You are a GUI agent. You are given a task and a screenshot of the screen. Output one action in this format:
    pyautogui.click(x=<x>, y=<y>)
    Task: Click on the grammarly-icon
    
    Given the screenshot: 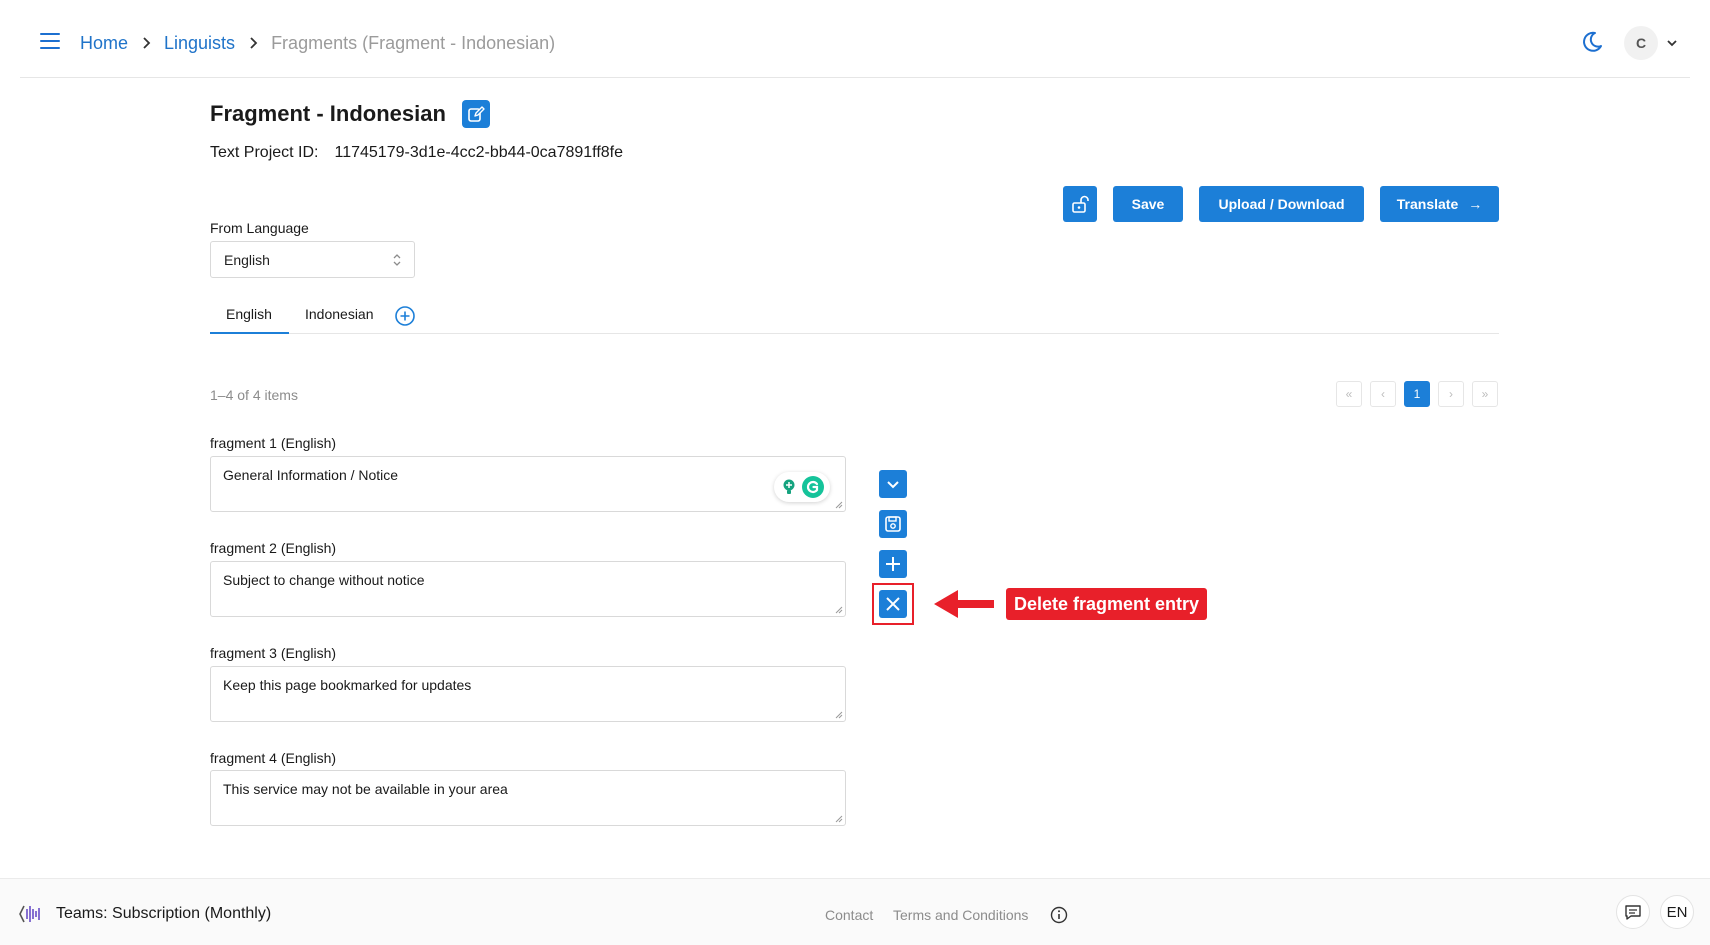 What is the action you would take?
    pyautogui.click(x=813, y=487)
    